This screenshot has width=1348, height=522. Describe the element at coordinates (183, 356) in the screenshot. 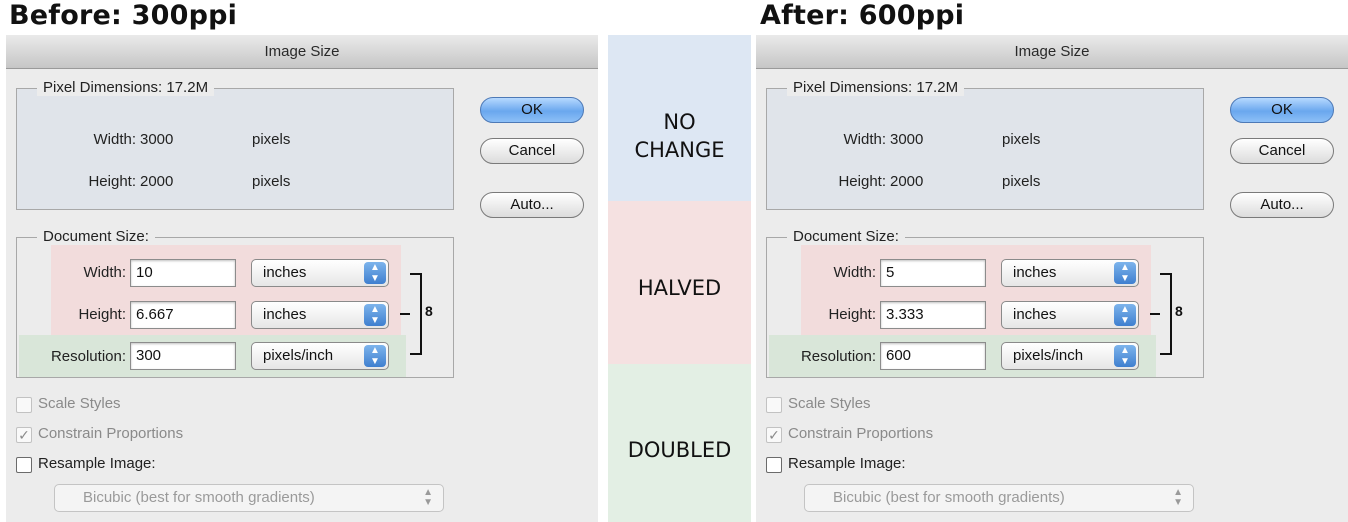

I see `resolution-field: 300` at that location.